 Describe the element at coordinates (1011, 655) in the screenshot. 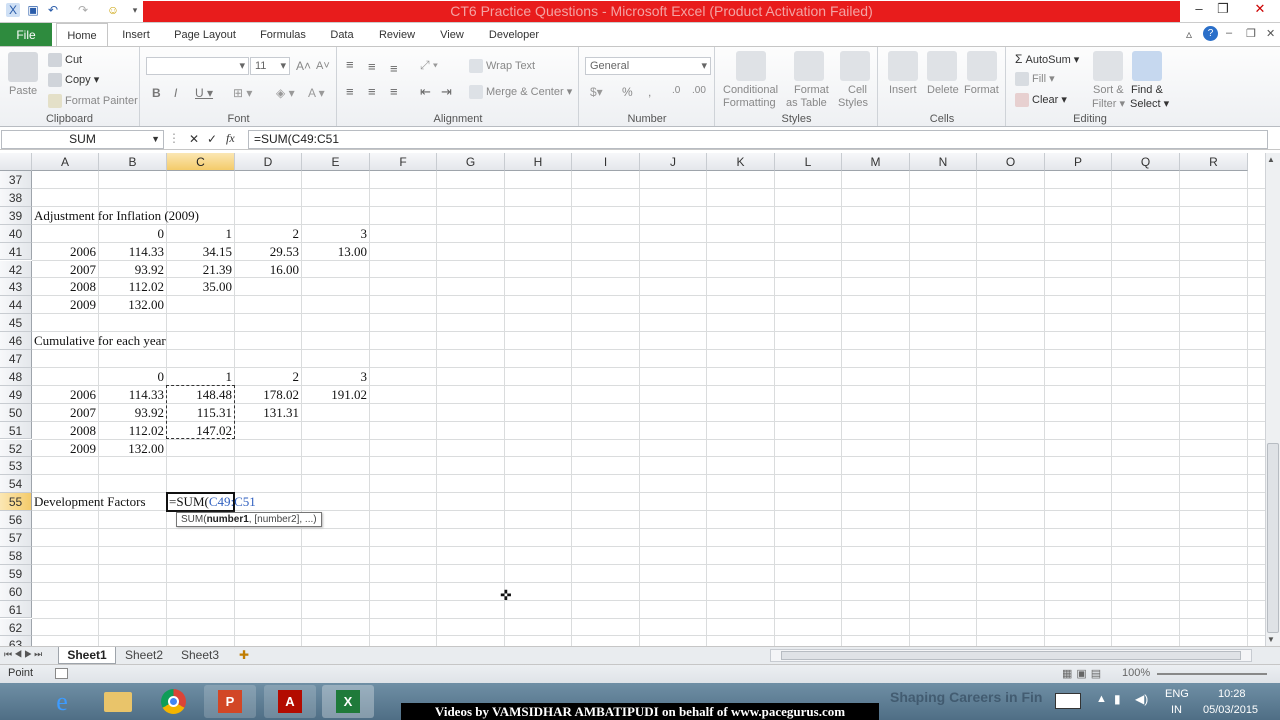

I see `horizontal-scroll-thumb` at that location.